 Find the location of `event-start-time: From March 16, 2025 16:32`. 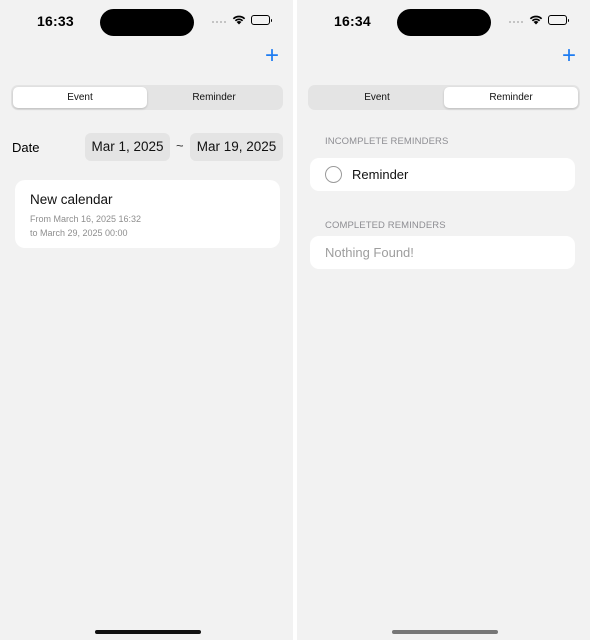

event-start-time: From March 16, 2025 16:32 is located at coordinates (86, 219).